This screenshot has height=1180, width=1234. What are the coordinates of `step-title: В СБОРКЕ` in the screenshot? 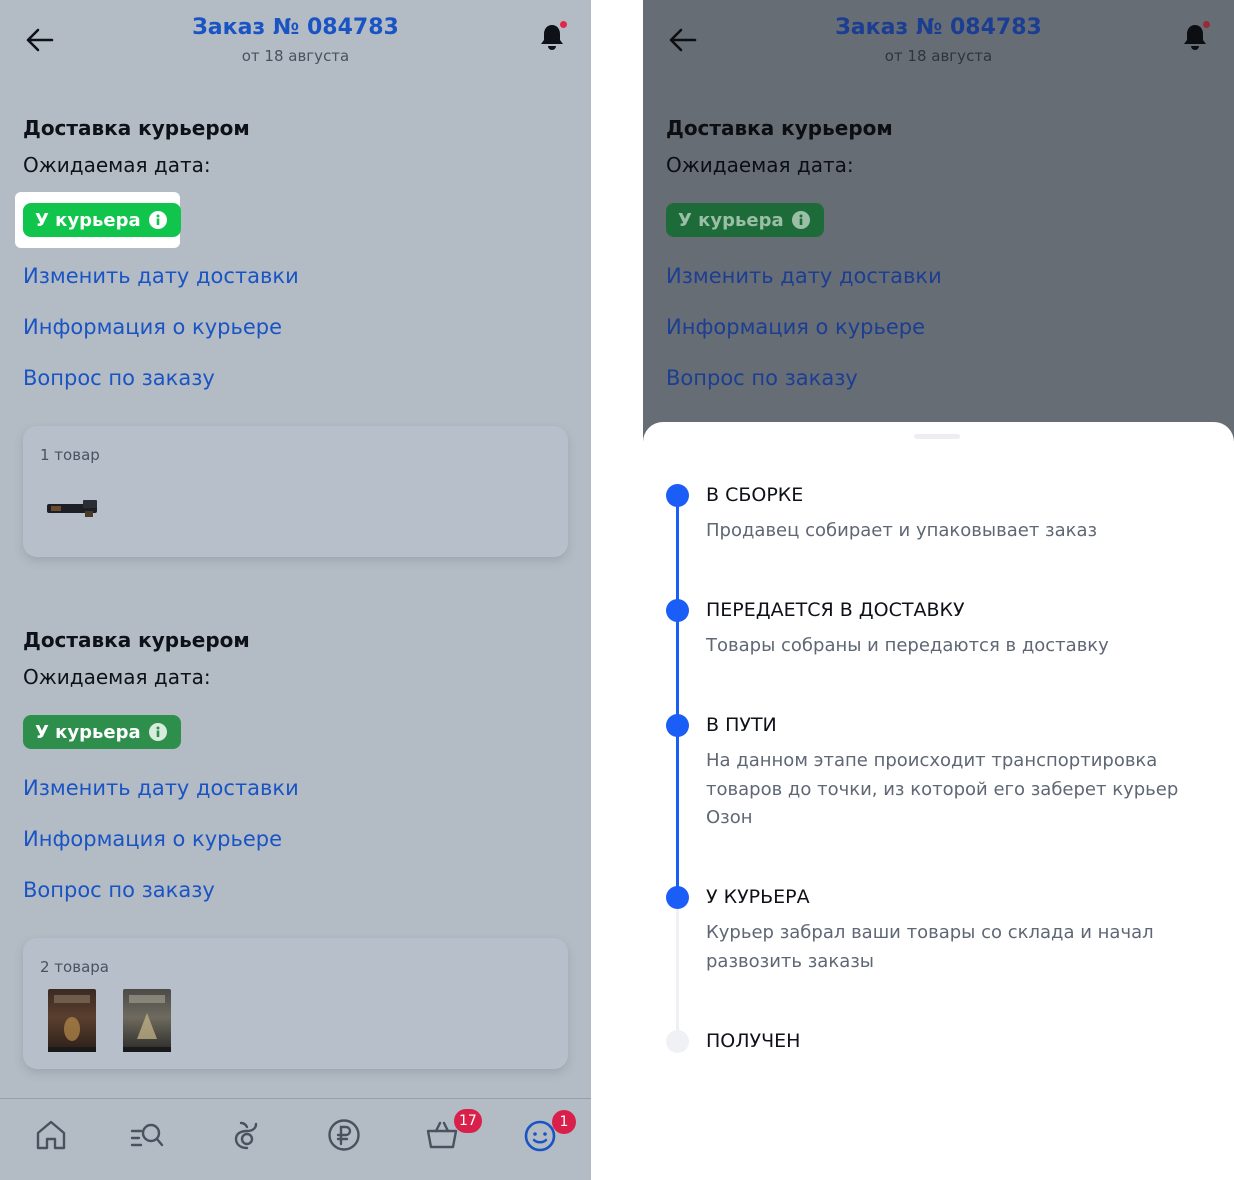 It's located at (755, 495).